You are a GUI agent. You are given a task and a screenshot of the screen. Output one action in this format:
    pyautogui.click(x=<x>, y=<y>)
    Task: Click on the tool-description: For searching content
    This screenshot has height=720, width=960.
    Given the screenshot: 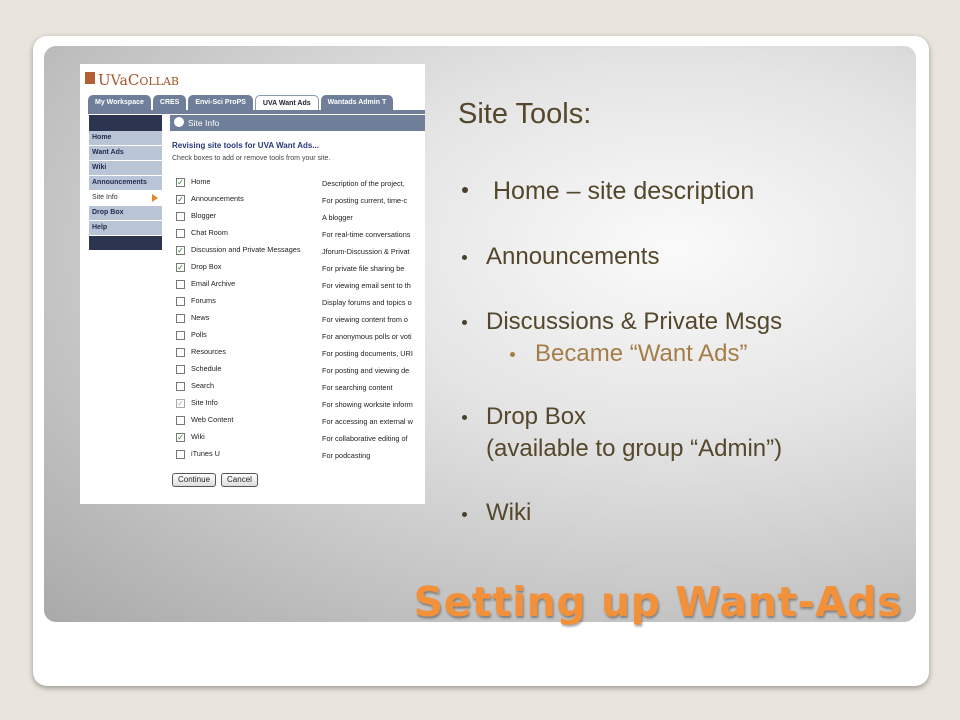 What is the action you would take?
    pyautogui.click(x=357, y=387)
    